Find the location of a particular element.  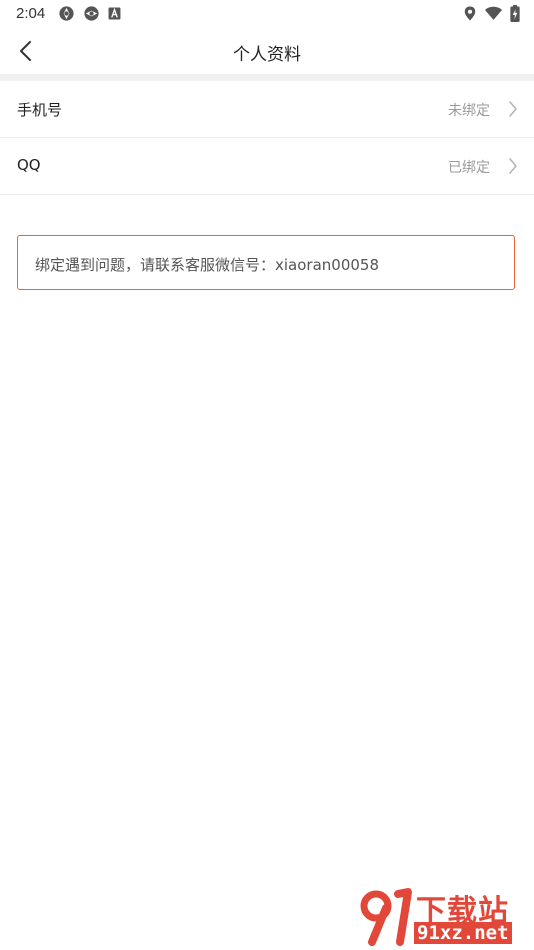

status-bar: 2:04 is located at coordinates (267, 14).